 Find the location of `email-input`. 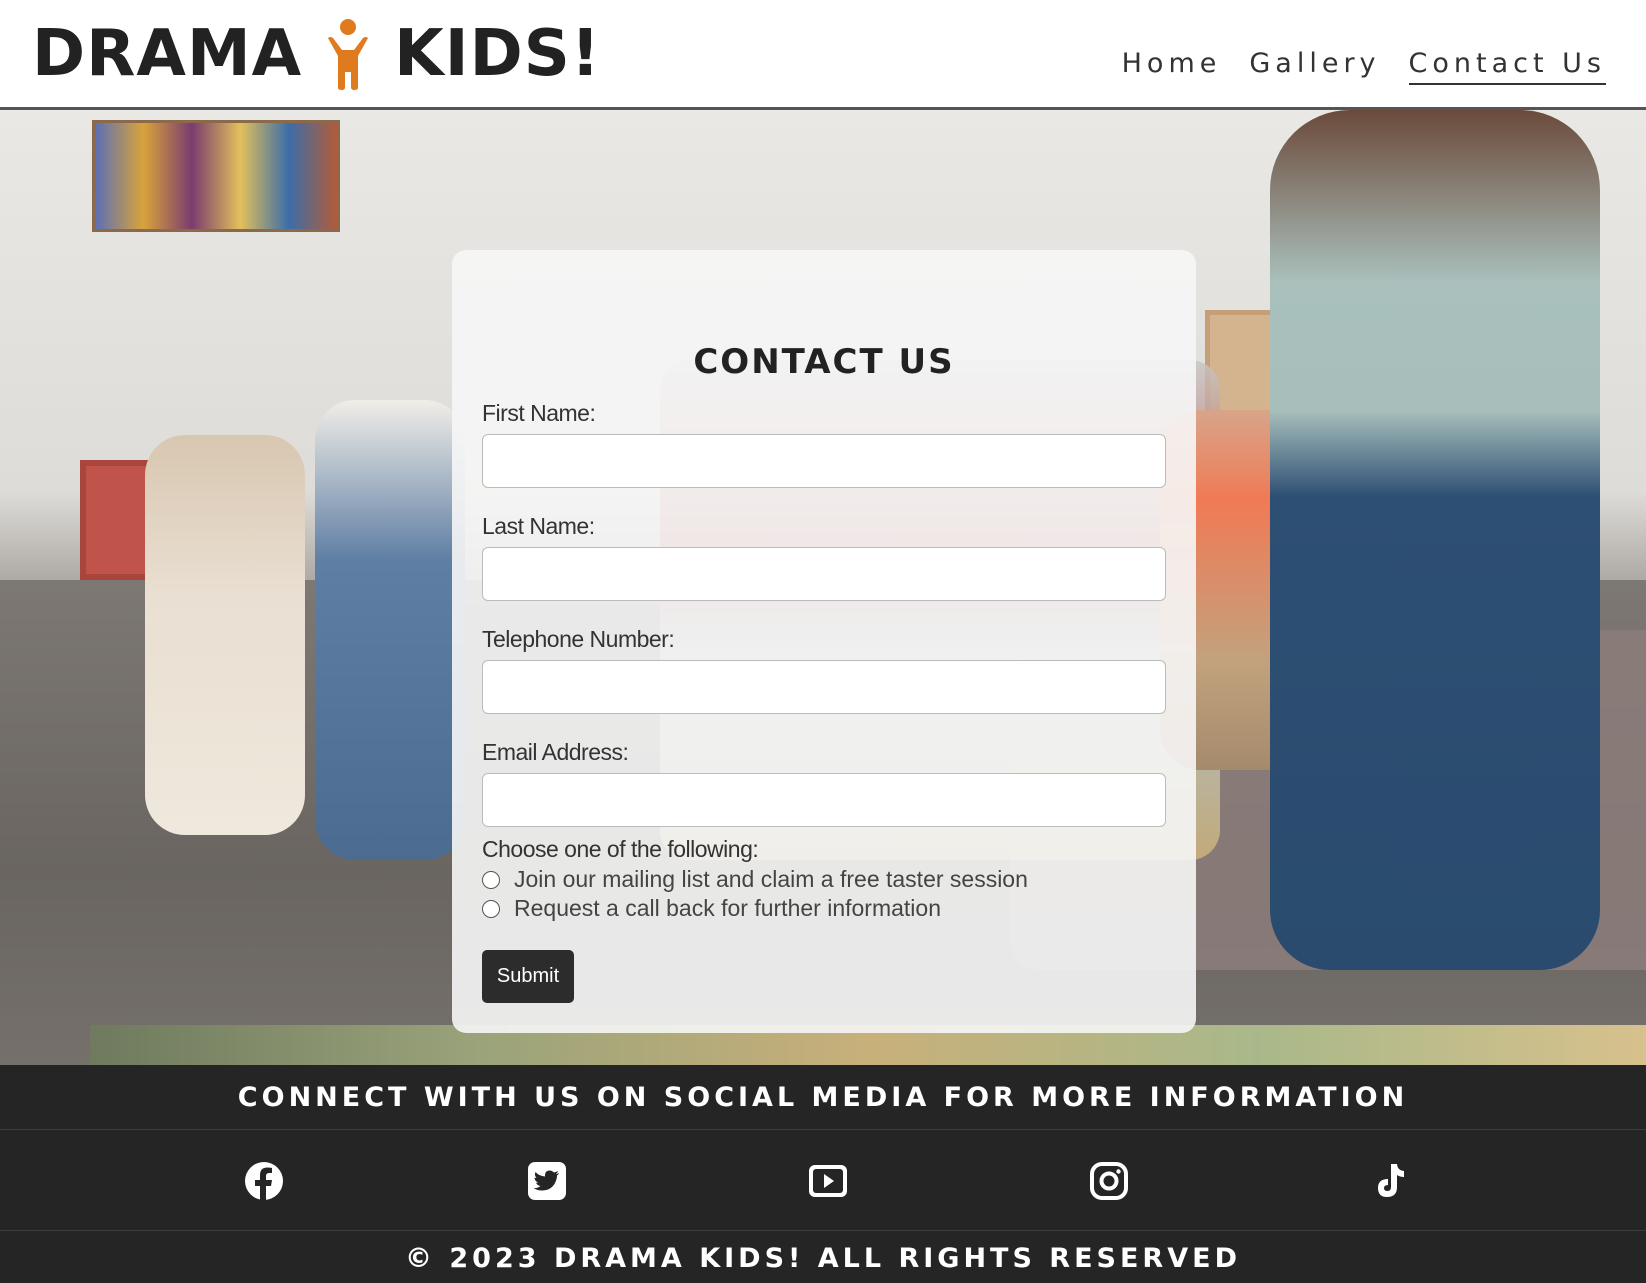

email-input is located at coordinates (824, 800).